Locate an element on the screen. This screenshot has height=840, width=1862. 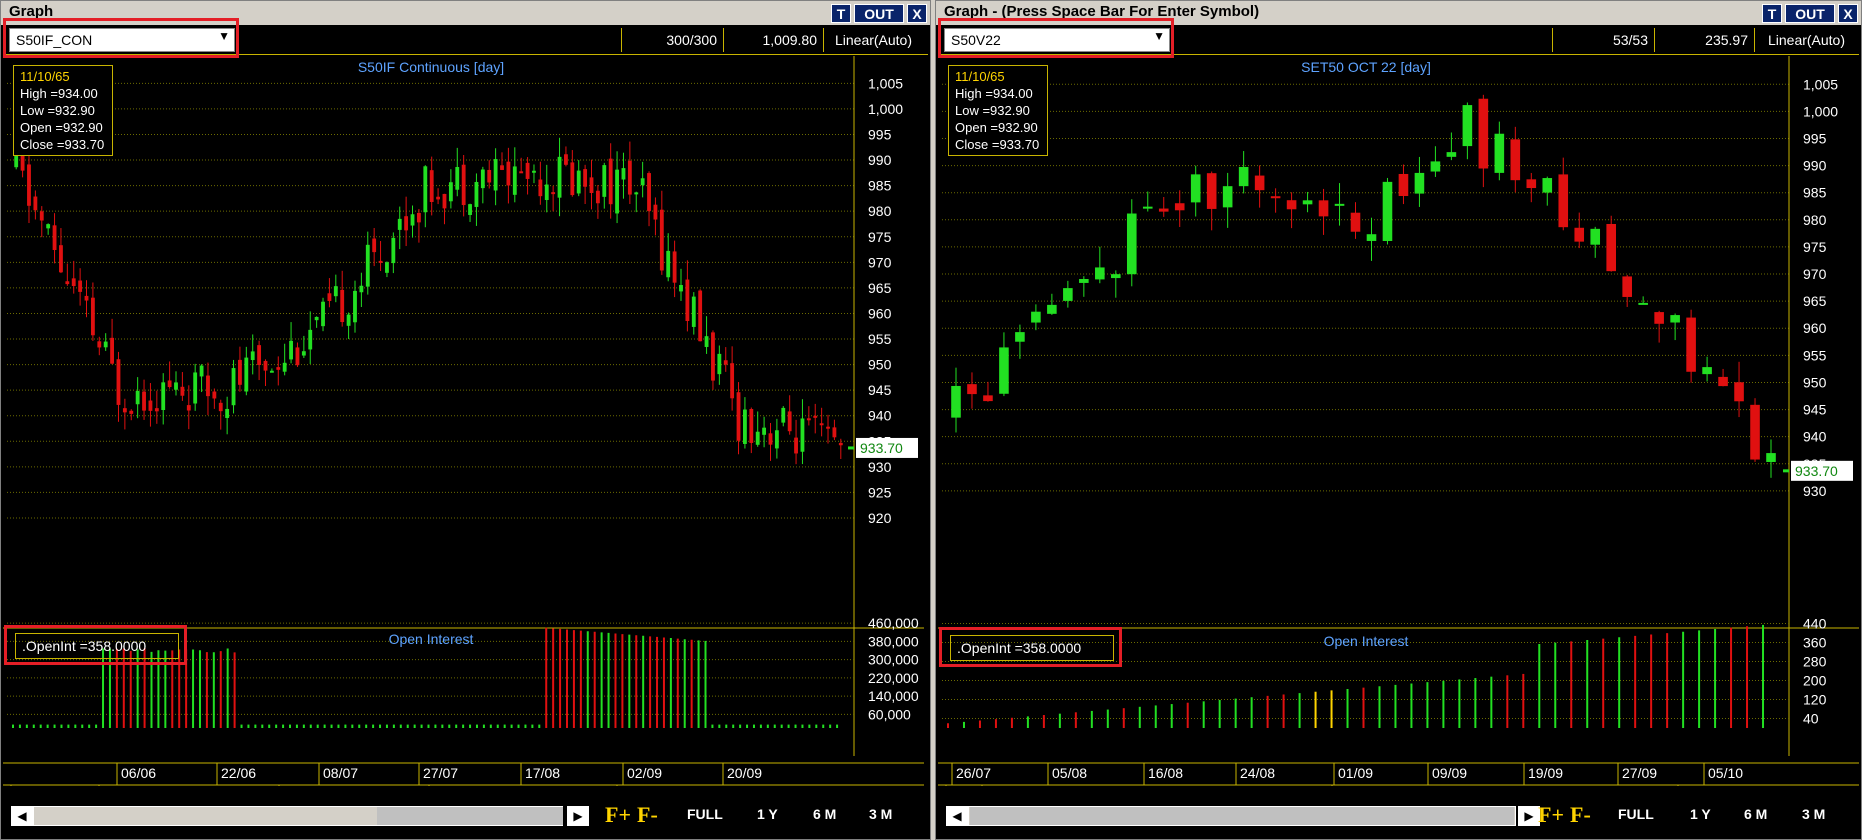
oi-tick-label: 300,000 is located at coordinates (893, 660).